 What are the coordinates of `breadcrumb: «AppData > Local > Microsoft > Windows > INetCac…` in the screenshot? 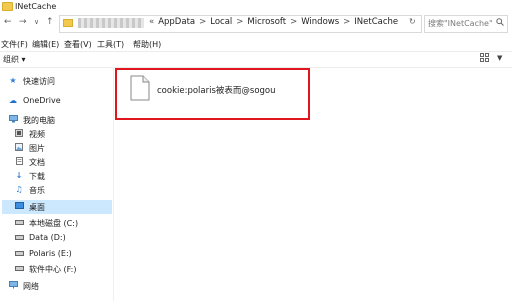 It's located at (271, 22).